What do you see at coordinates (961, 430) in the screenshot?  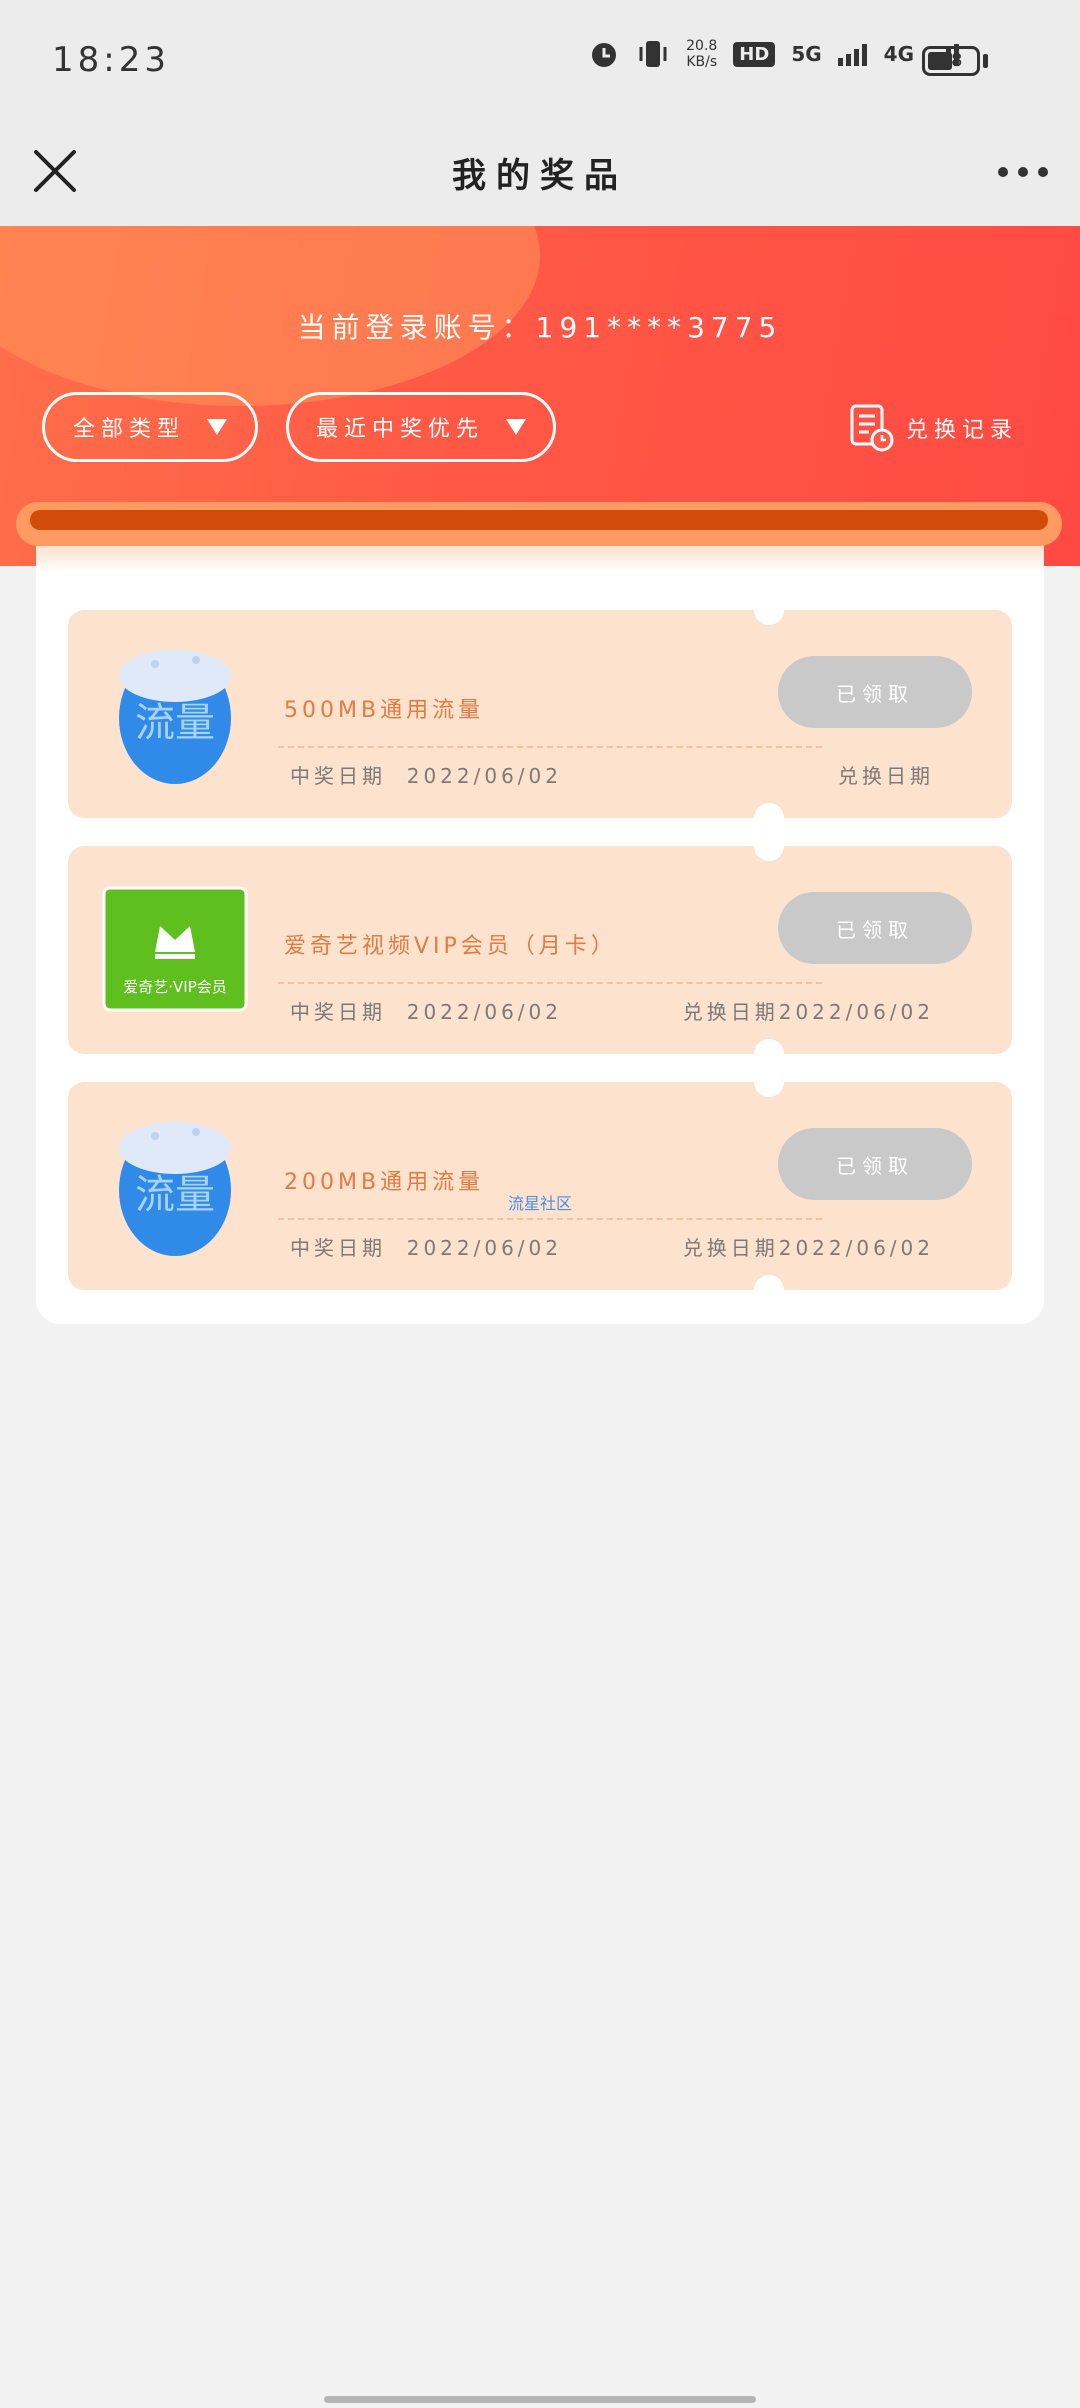 I see `redeem-record-label: 兑换记录` at bounding box center [961, 430].